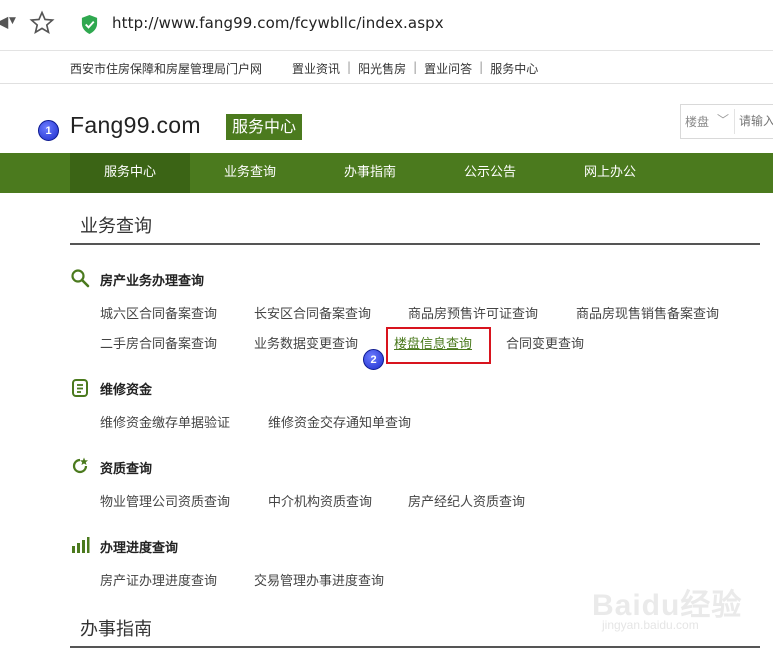  I want to click on portal-link: 西安市住房保障和房屋管理局门户网, so click(166, 68).